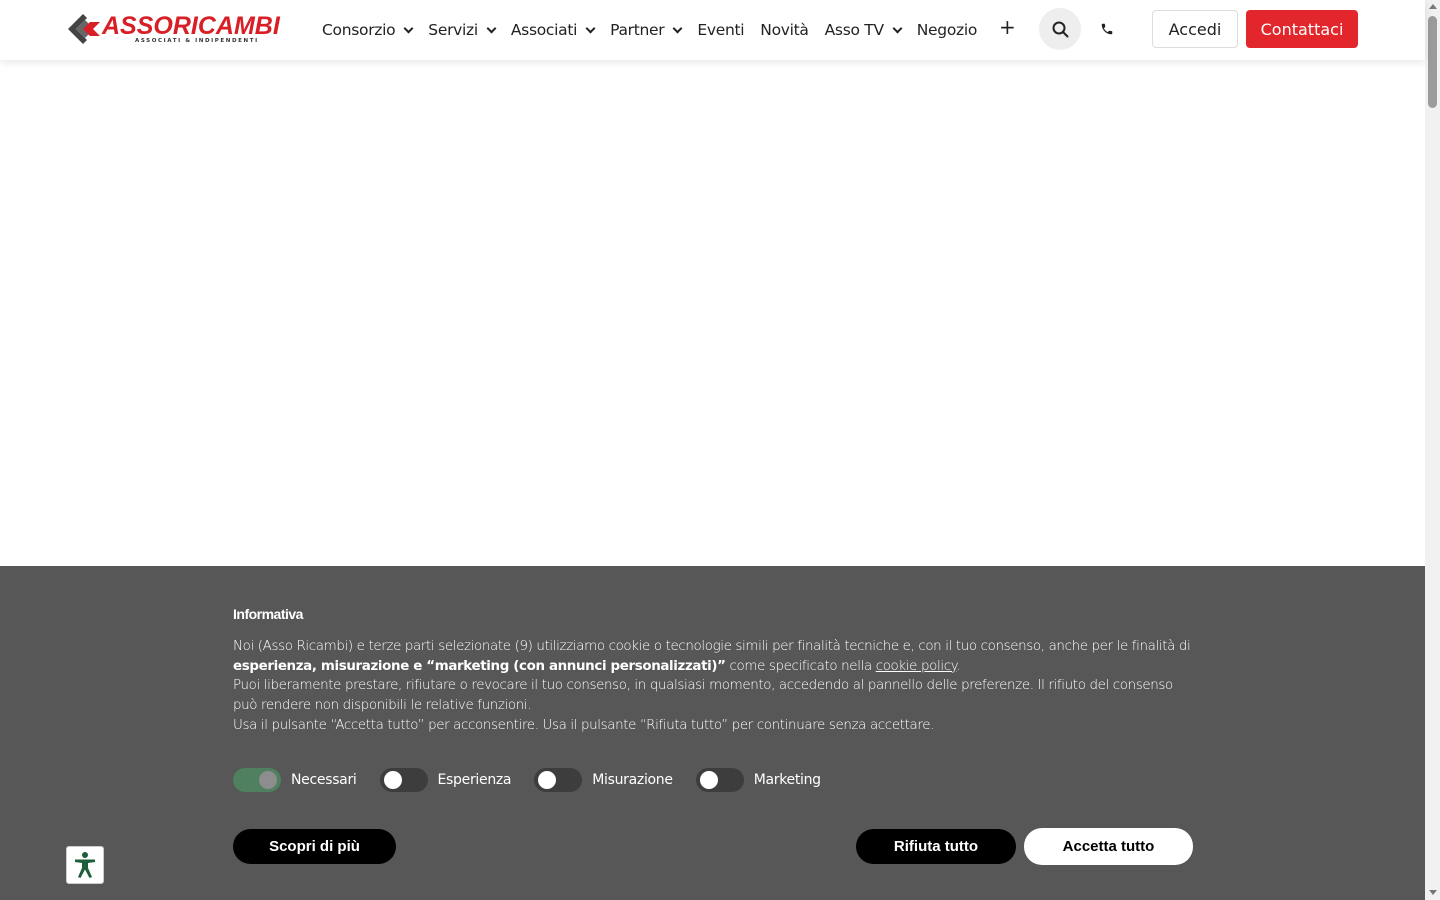 The width and height of the screenshot is (1440, 900). What do you see at coordinates (1433, 892) in the screenshot?
I see `scroll-down-arrow-icon` at bounding box center [1433, 892].